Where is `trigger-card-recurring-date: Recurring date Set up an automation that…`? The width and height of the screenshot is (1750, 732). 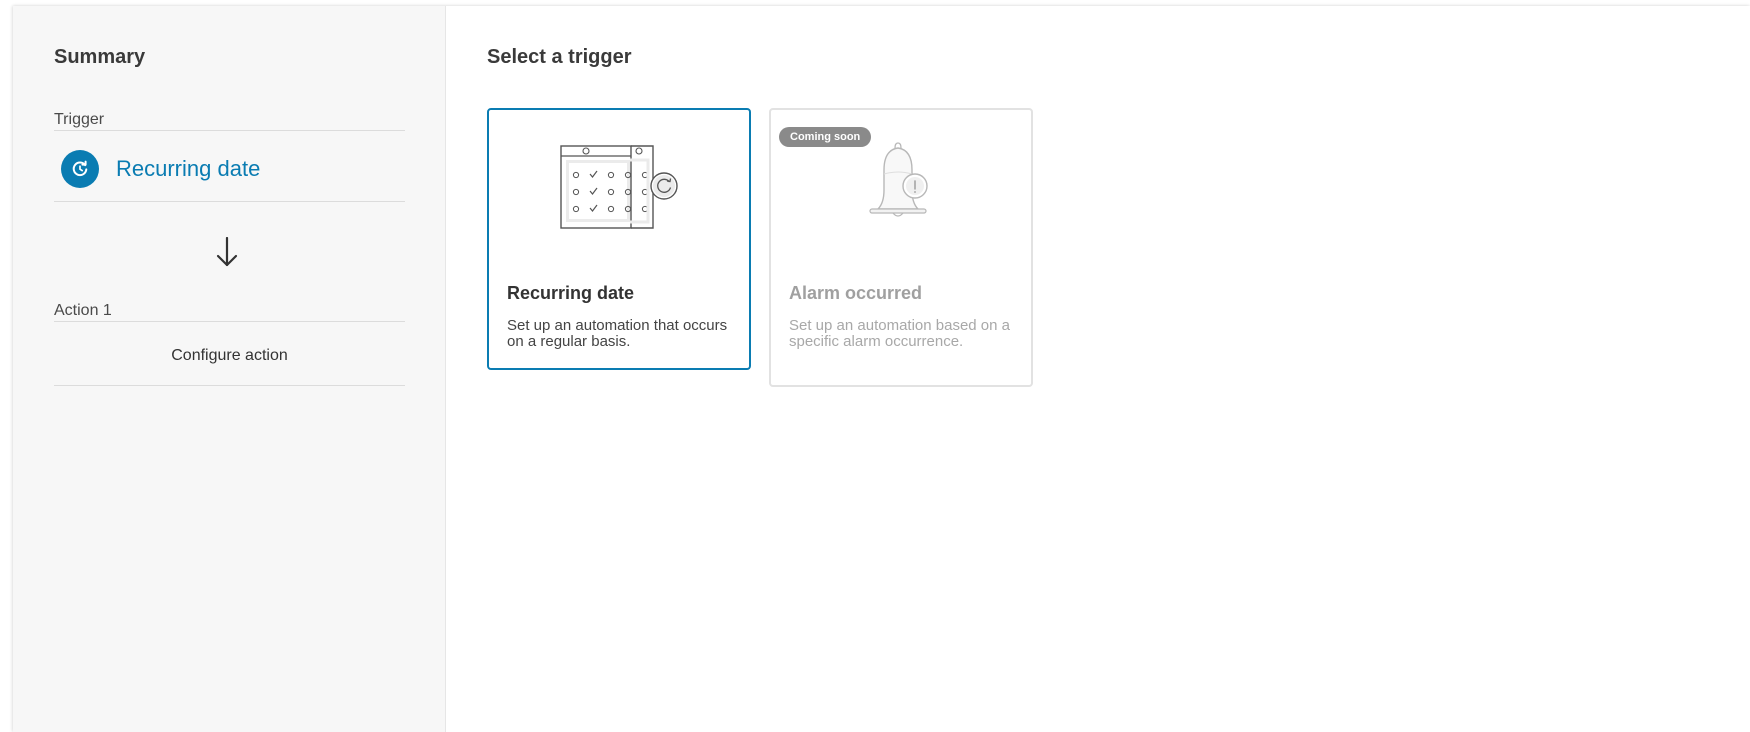 trigger-card-recurring-date: Recurring date Set up an automation that… is located at coordinates (619, 239).